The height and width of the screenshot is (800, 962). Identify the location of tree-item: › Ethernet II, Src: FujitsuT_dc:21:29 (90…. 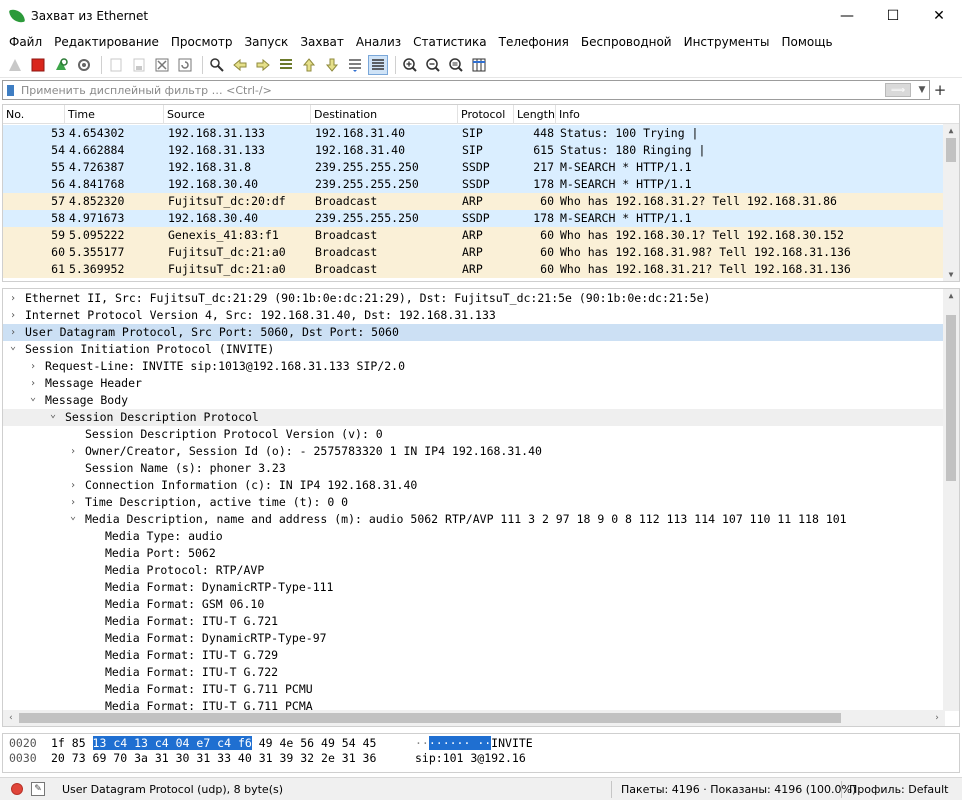
(473, 298).